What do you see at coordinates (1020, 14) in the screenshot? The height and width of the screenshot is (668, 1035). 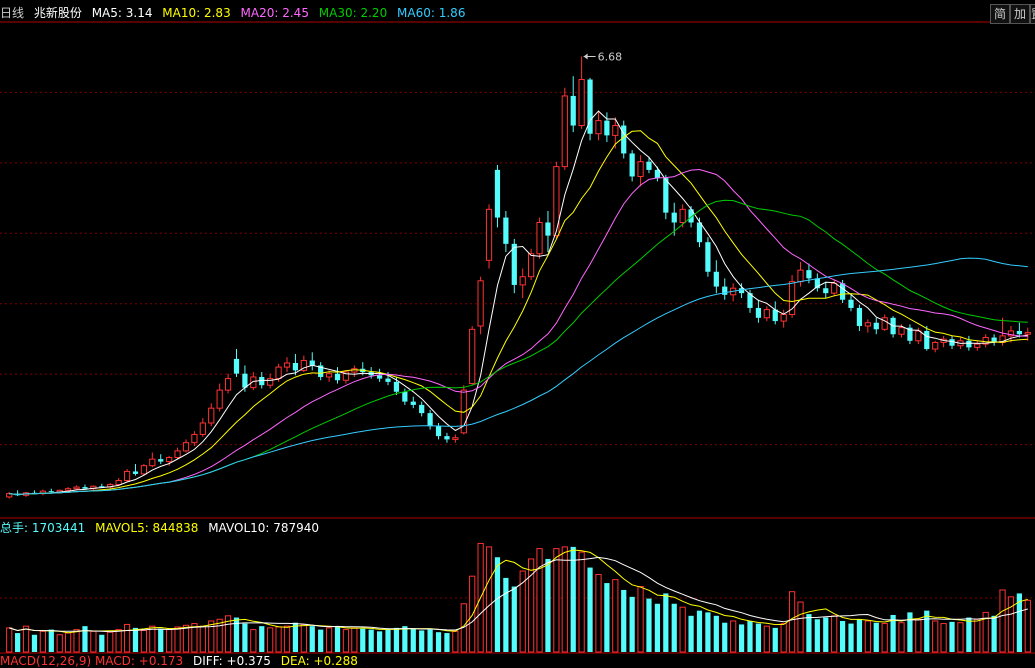 I see `add-button: 加` at bounding box center [1020, 14].